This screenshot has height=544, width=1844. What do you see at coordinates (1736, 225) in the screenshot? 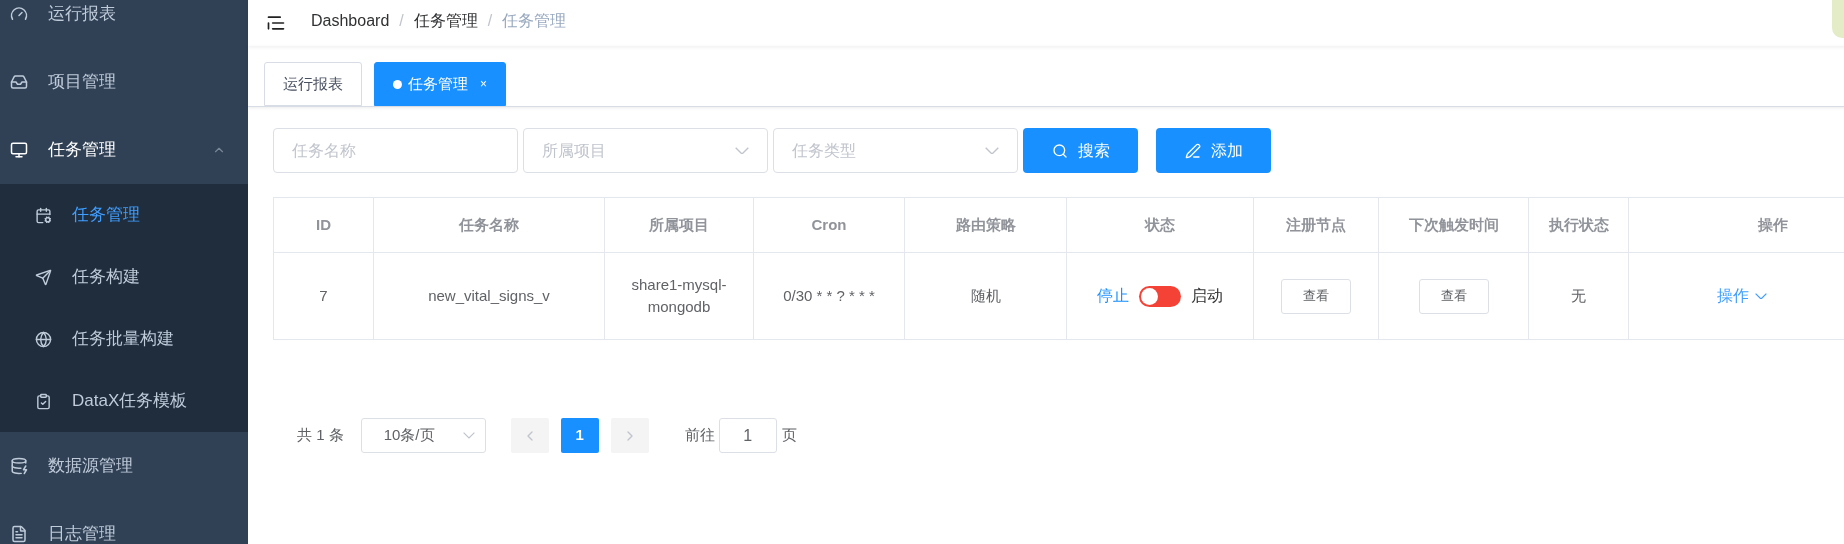
I see `column-header: 操作` at bounding box center [1736, 225].